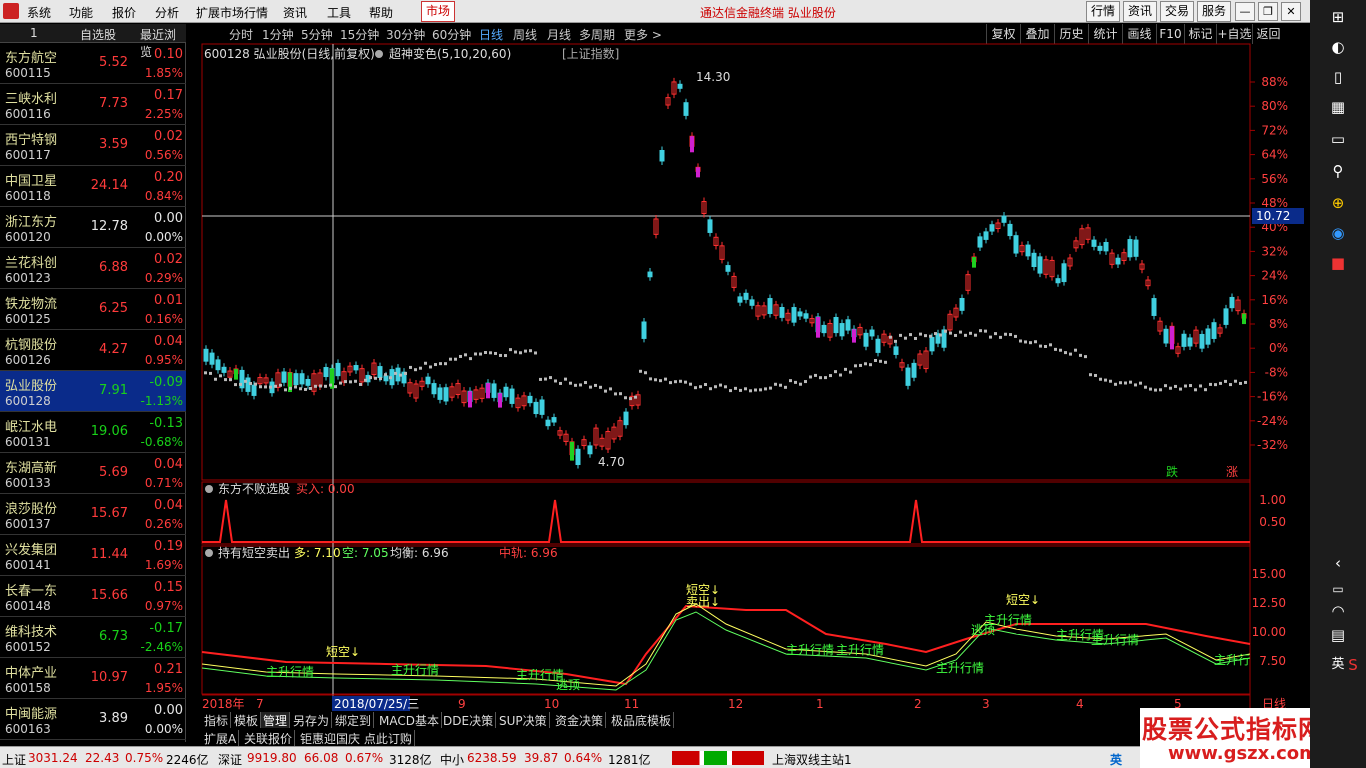 This screenshot has height=768, width=1366. I want to click on stock-change-pct: -1.13%, so click(161, 401).